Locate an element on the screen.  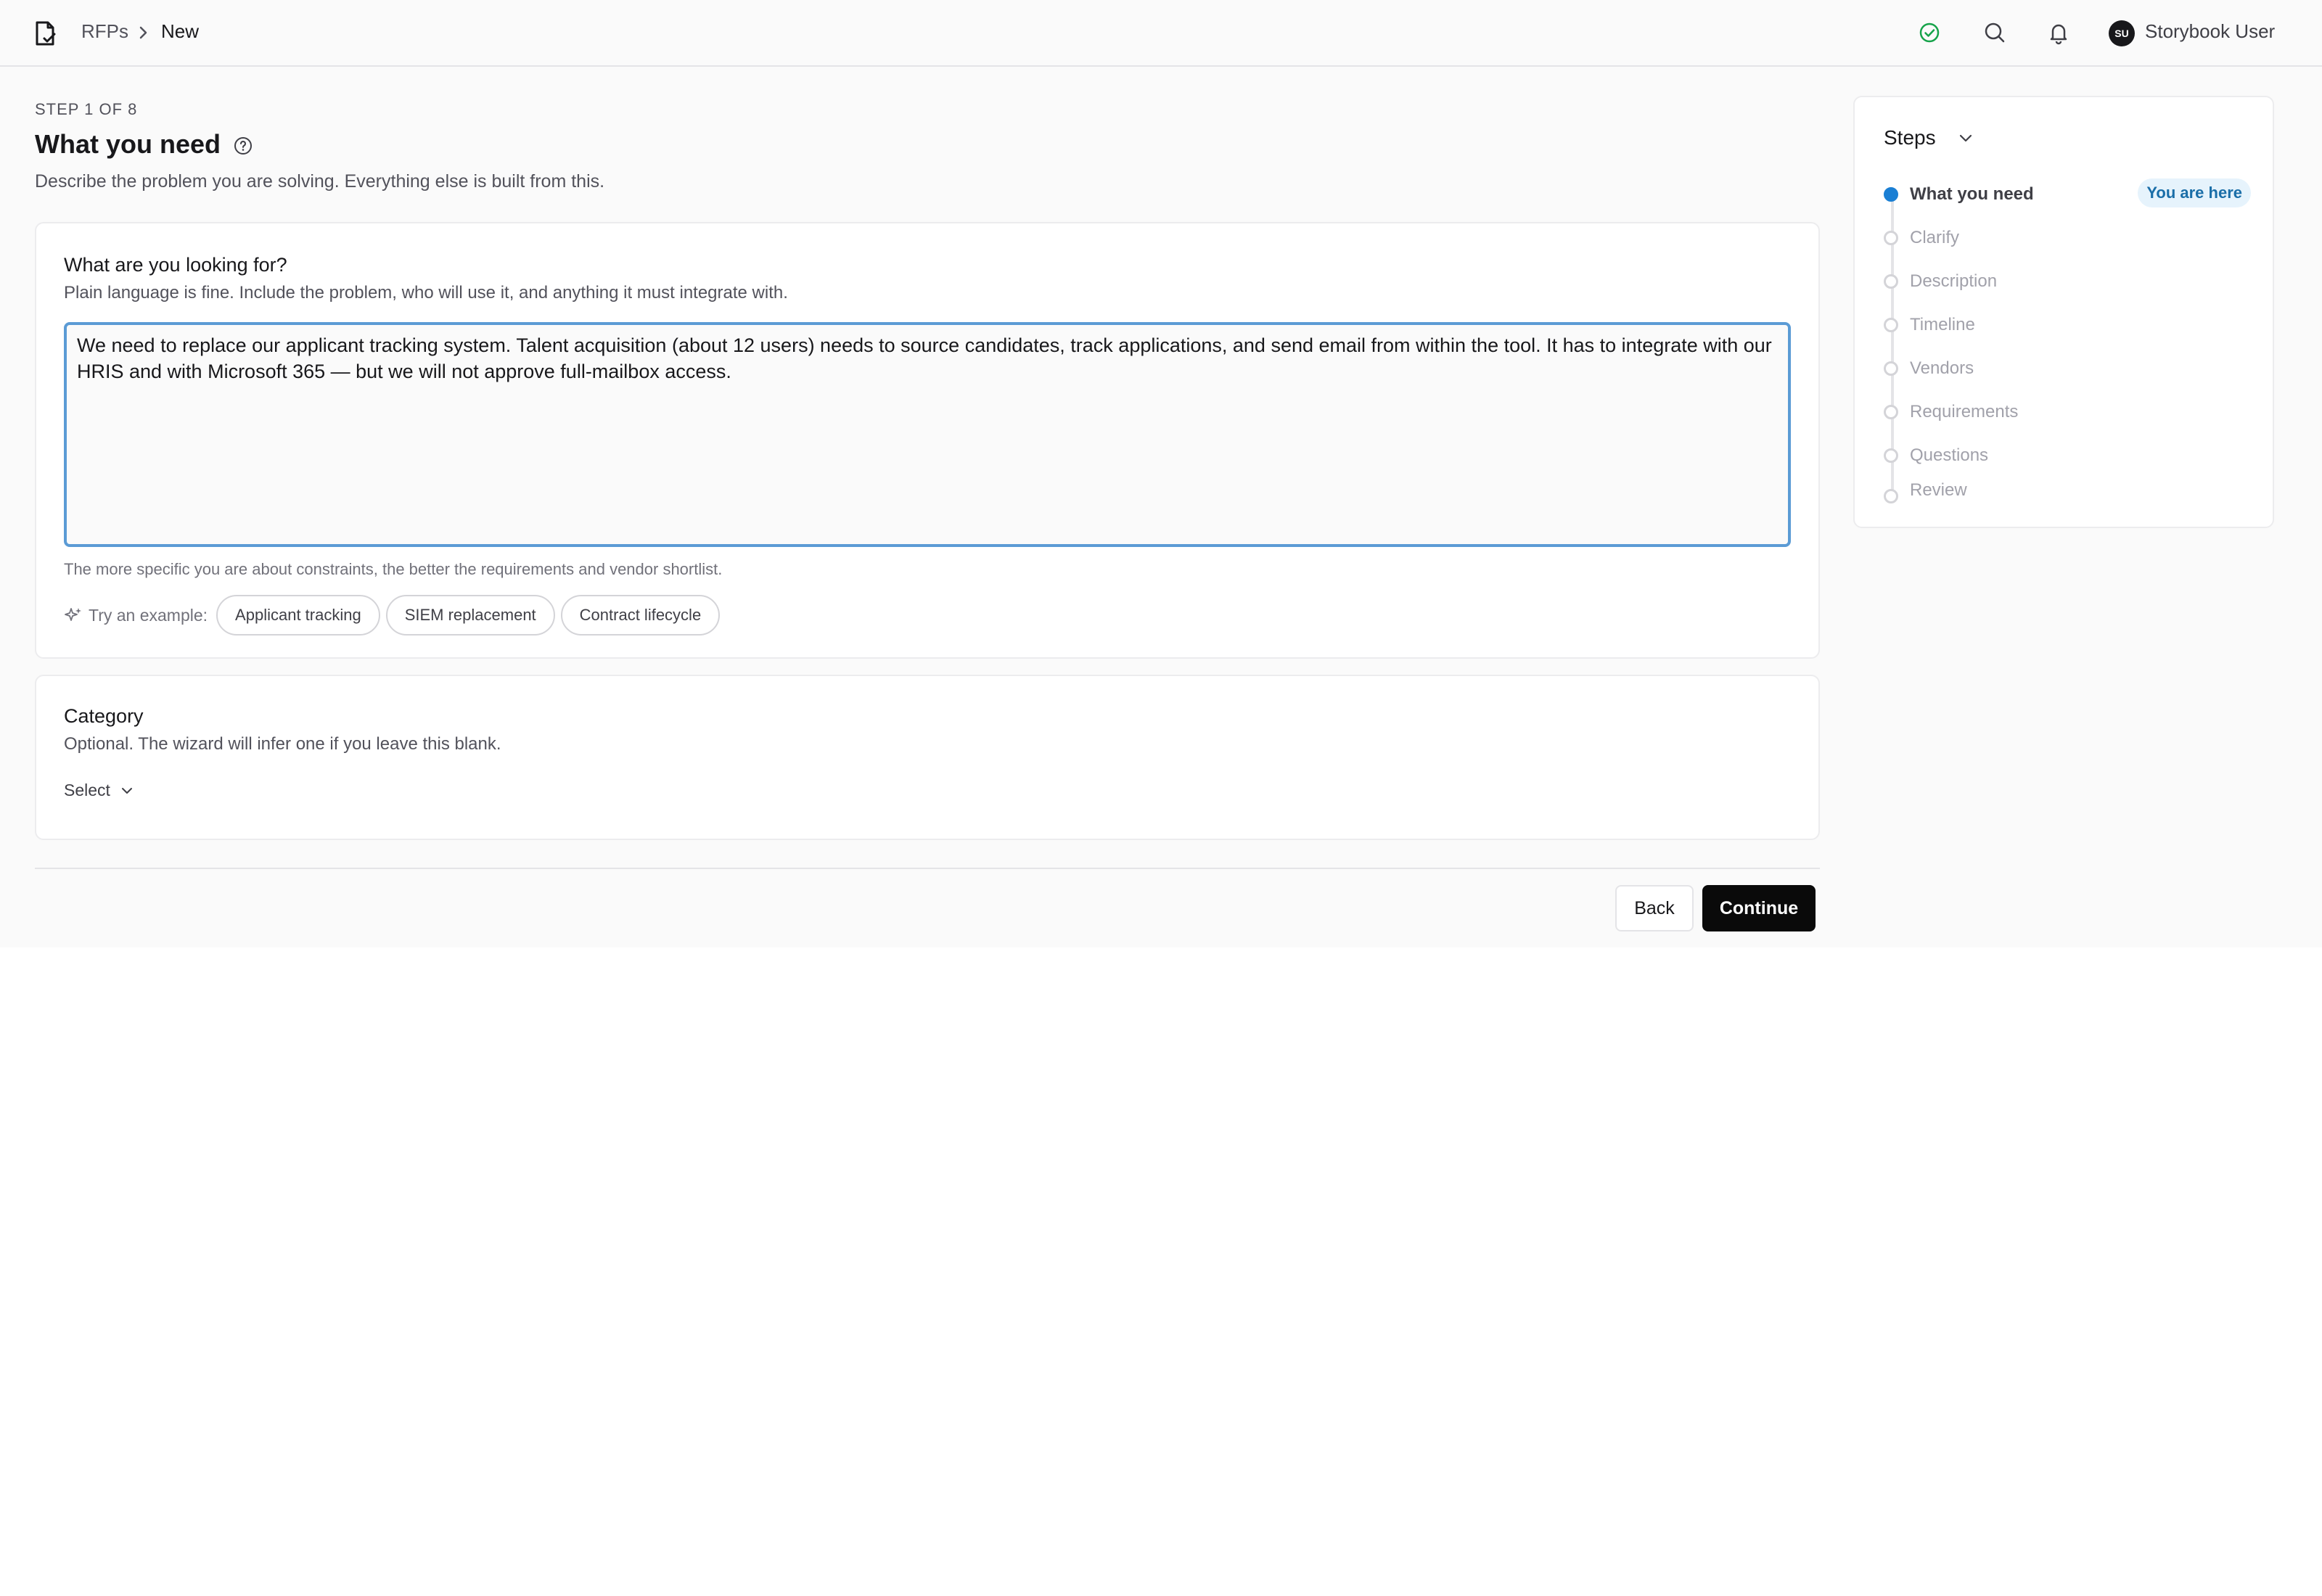
step-current-marker is located at coordinates (1891, 195).